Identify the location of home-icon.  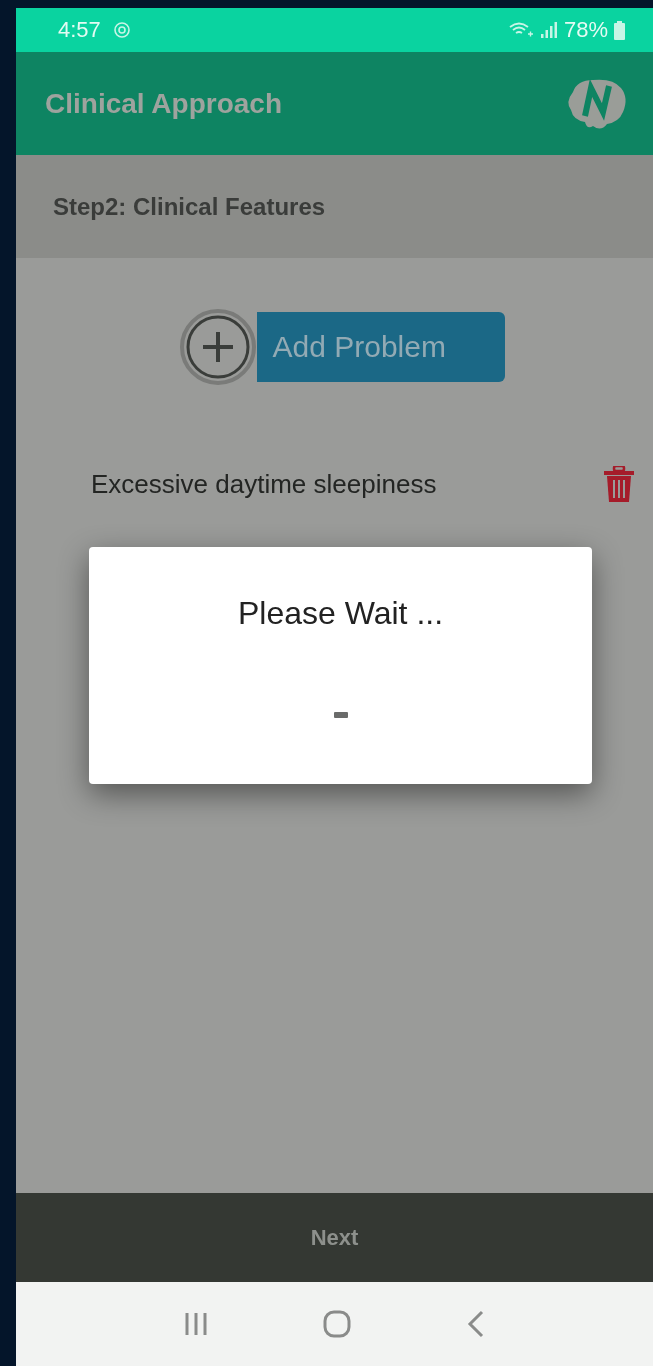
(337, 1324).